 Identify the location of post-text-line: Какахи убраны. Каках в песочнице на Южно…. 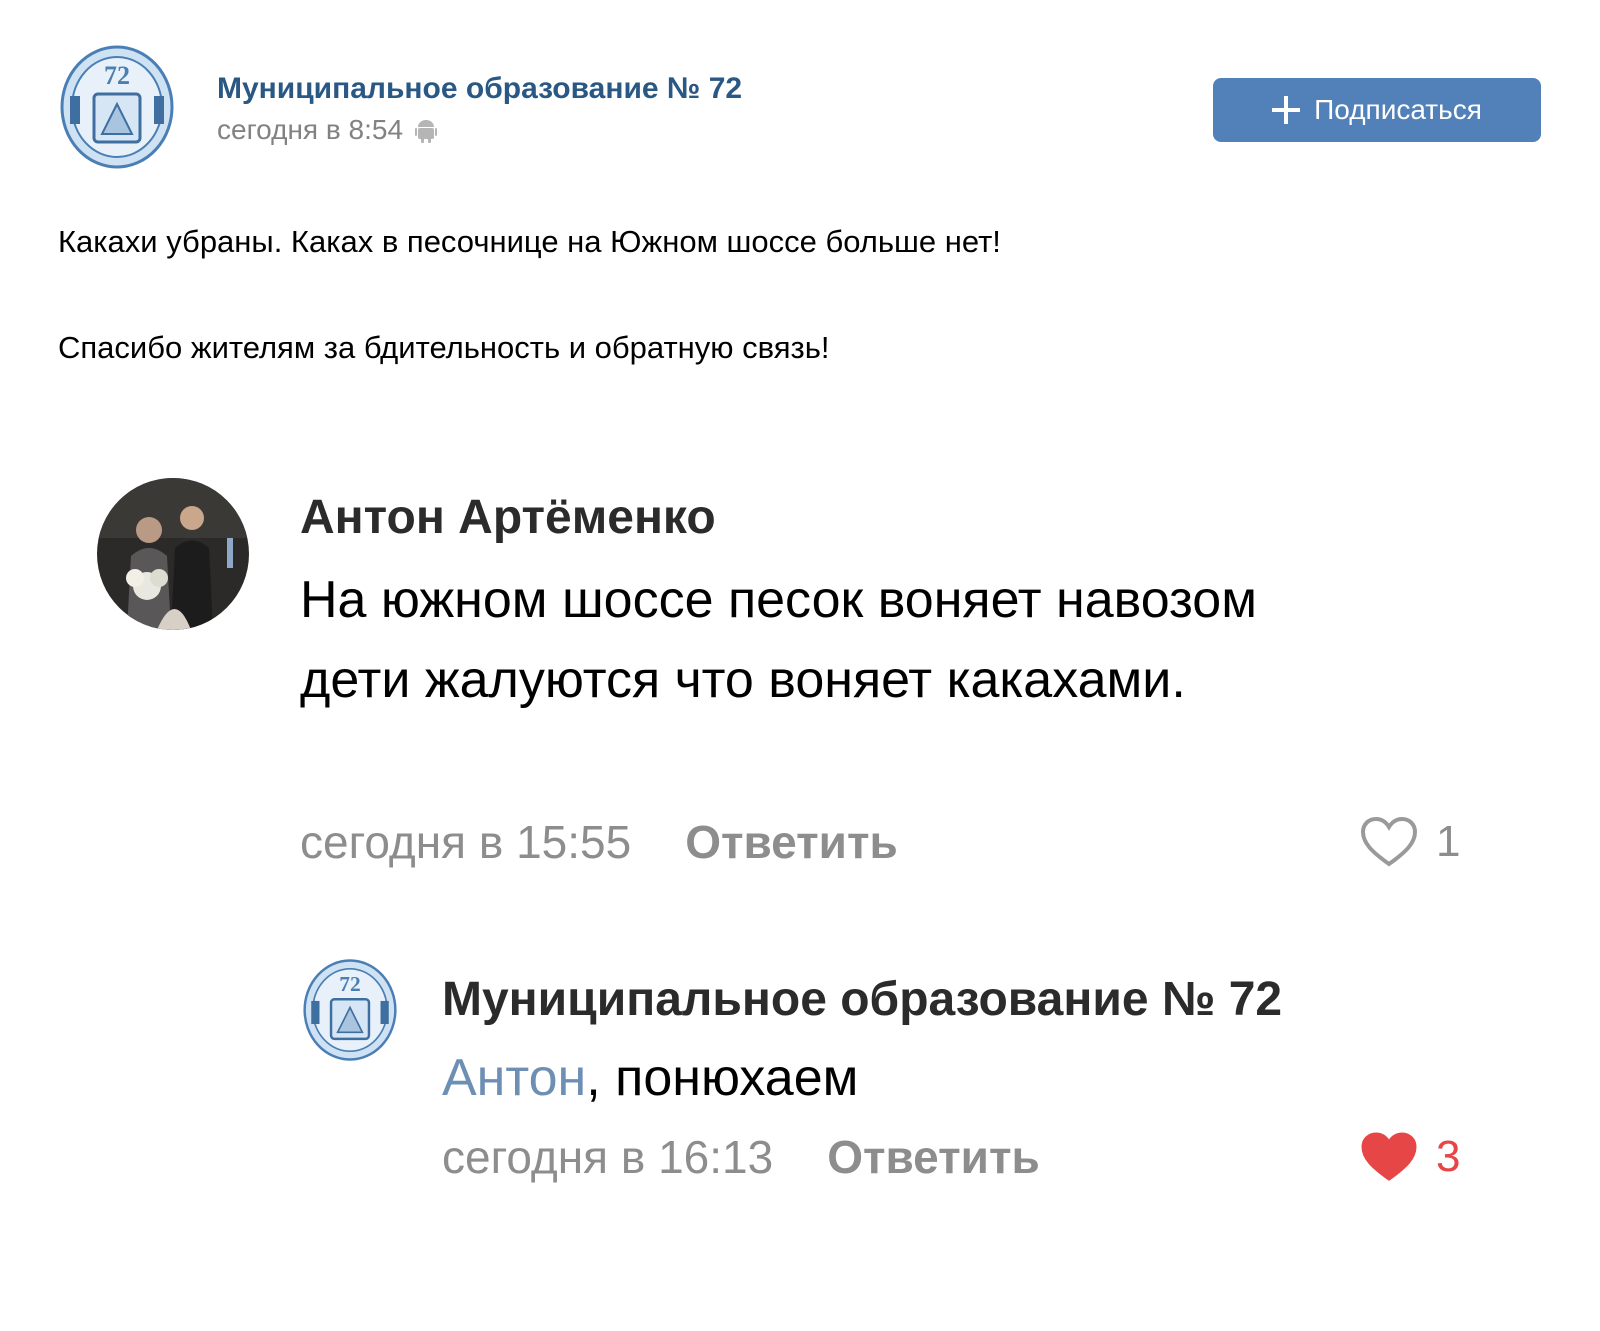
(529, 241).